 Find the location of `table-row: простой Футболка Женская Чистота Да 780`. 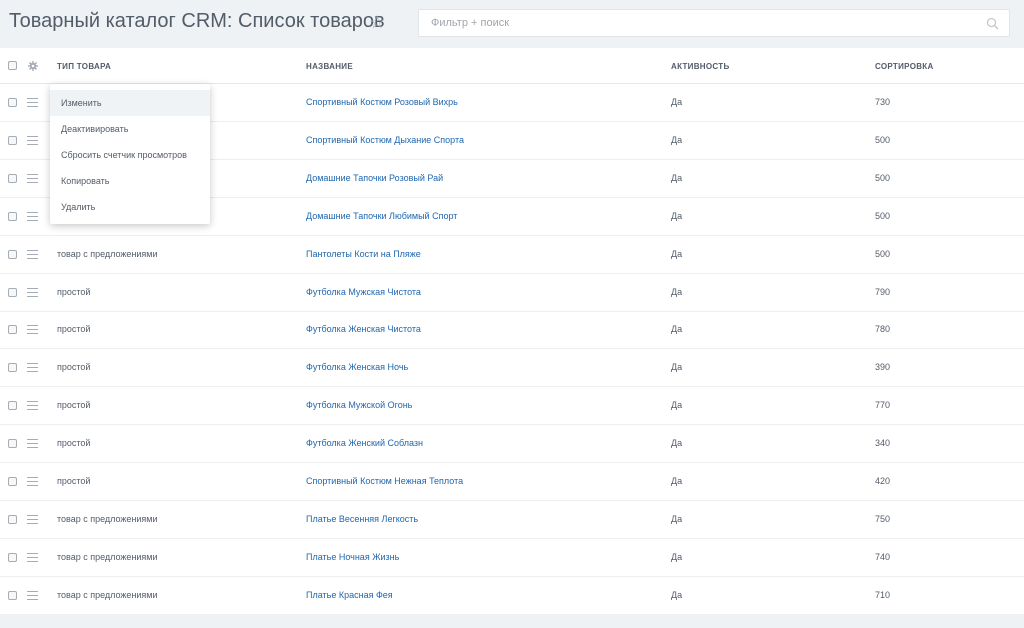

table-row: простой Футболка Женская Чистота Да 780 is located at coordinates (512, 330).